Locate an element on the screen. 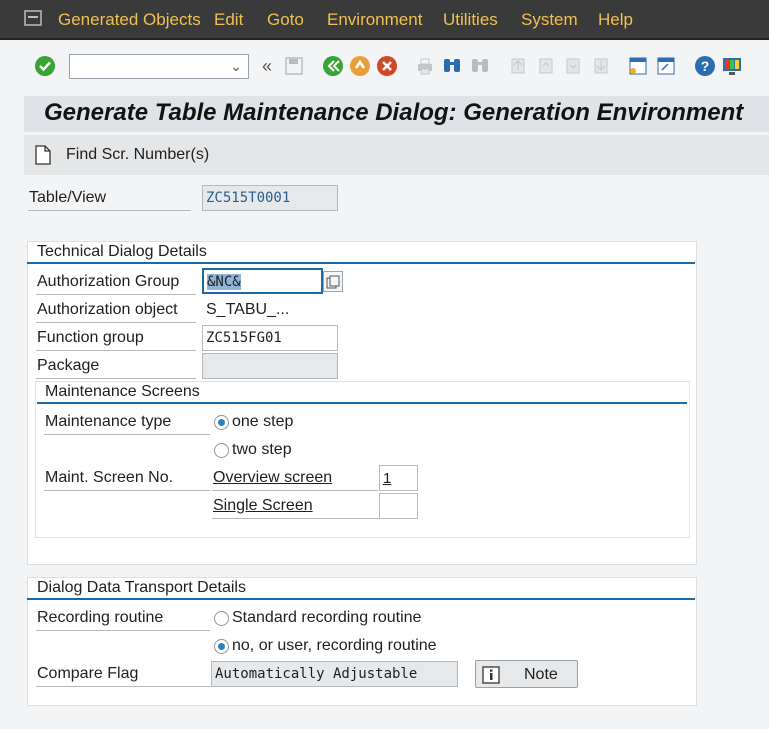  table-view-value: ZC515T0001 is located at coordinates (248, 198).